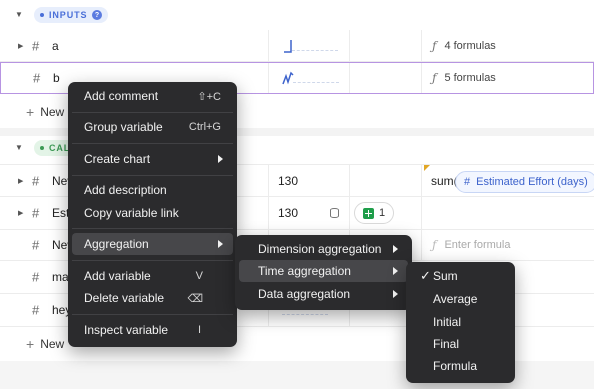 Image resolution: width=594 pixels, height=389 pixels. I want to click on menu-item-copy-link: Copy variable link, so click(152, 213).